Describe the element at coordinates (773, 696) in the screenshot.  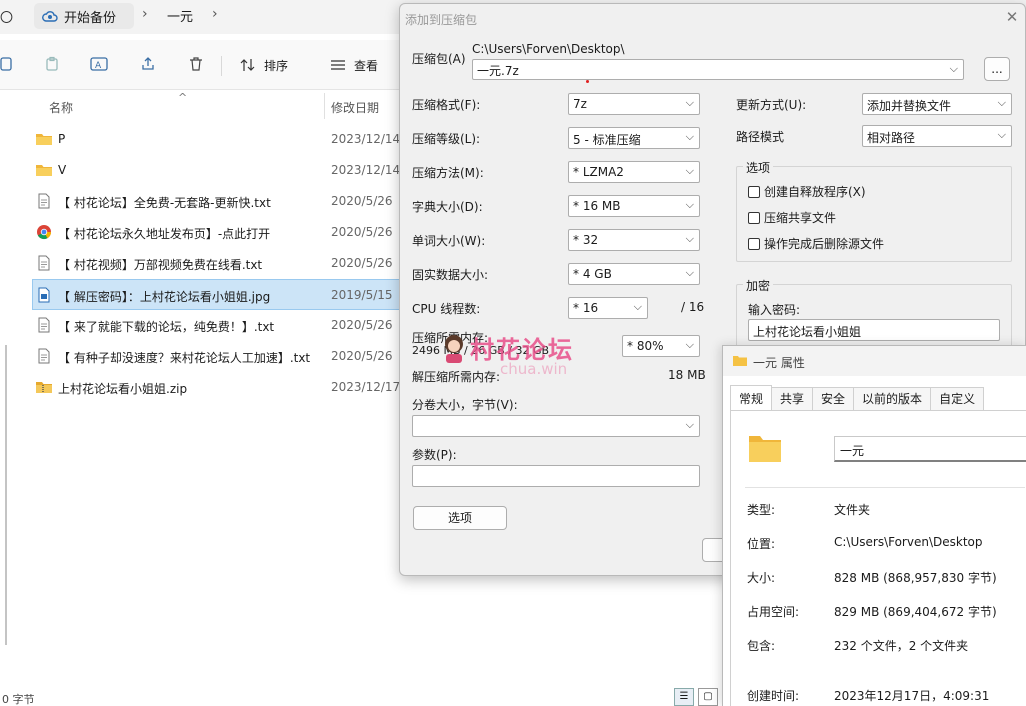
I see `created-label: 创建时间:` at that location.